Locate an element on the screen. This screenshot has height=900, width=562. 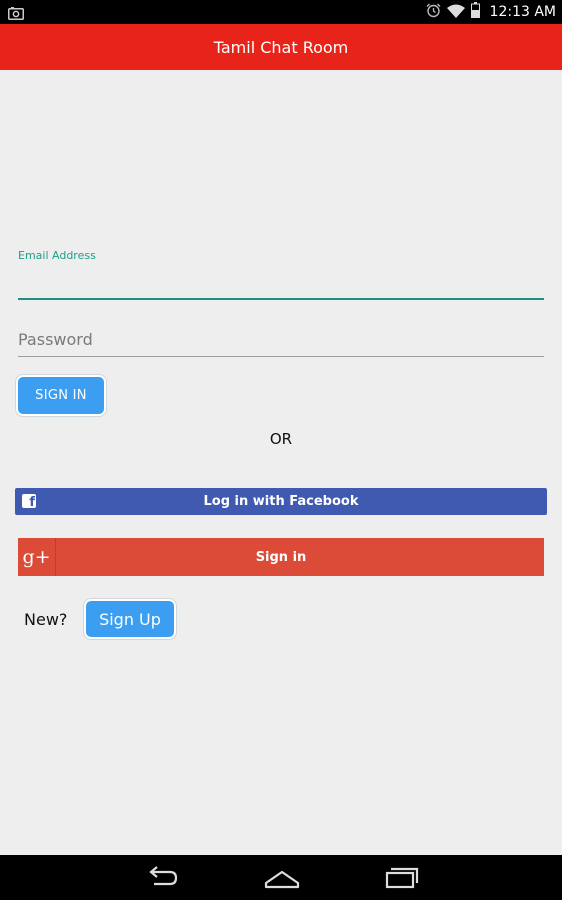
new-user-prompt: New? is located at coordinates (46, 619).